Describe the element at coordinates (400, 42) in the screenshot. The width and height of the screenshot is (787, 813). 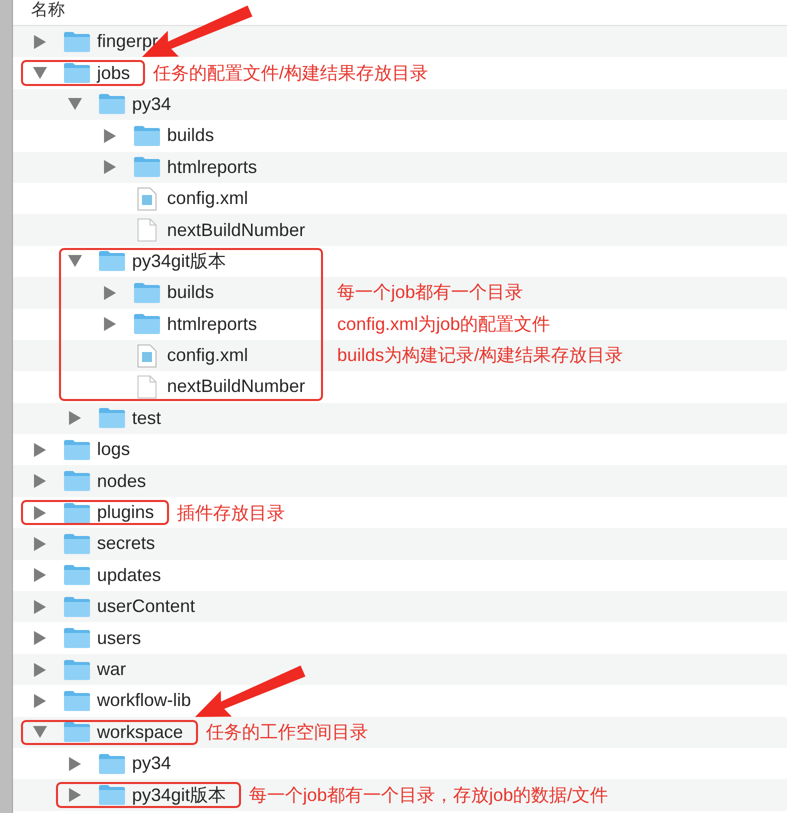
I see `tree-row: fingerpr` at that location.